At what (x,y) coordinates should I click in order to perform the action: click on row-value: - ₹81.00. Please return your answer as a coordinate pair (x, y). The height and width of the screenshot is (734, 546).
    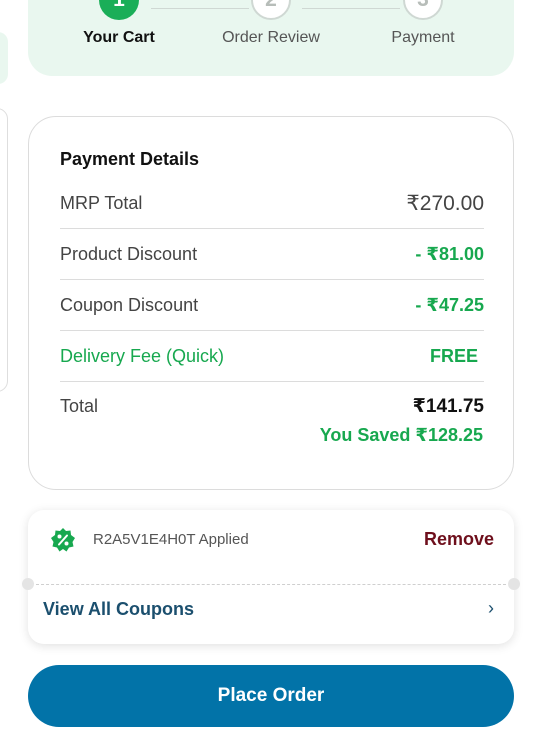
    Looking at the image, I should click on (449, 253).